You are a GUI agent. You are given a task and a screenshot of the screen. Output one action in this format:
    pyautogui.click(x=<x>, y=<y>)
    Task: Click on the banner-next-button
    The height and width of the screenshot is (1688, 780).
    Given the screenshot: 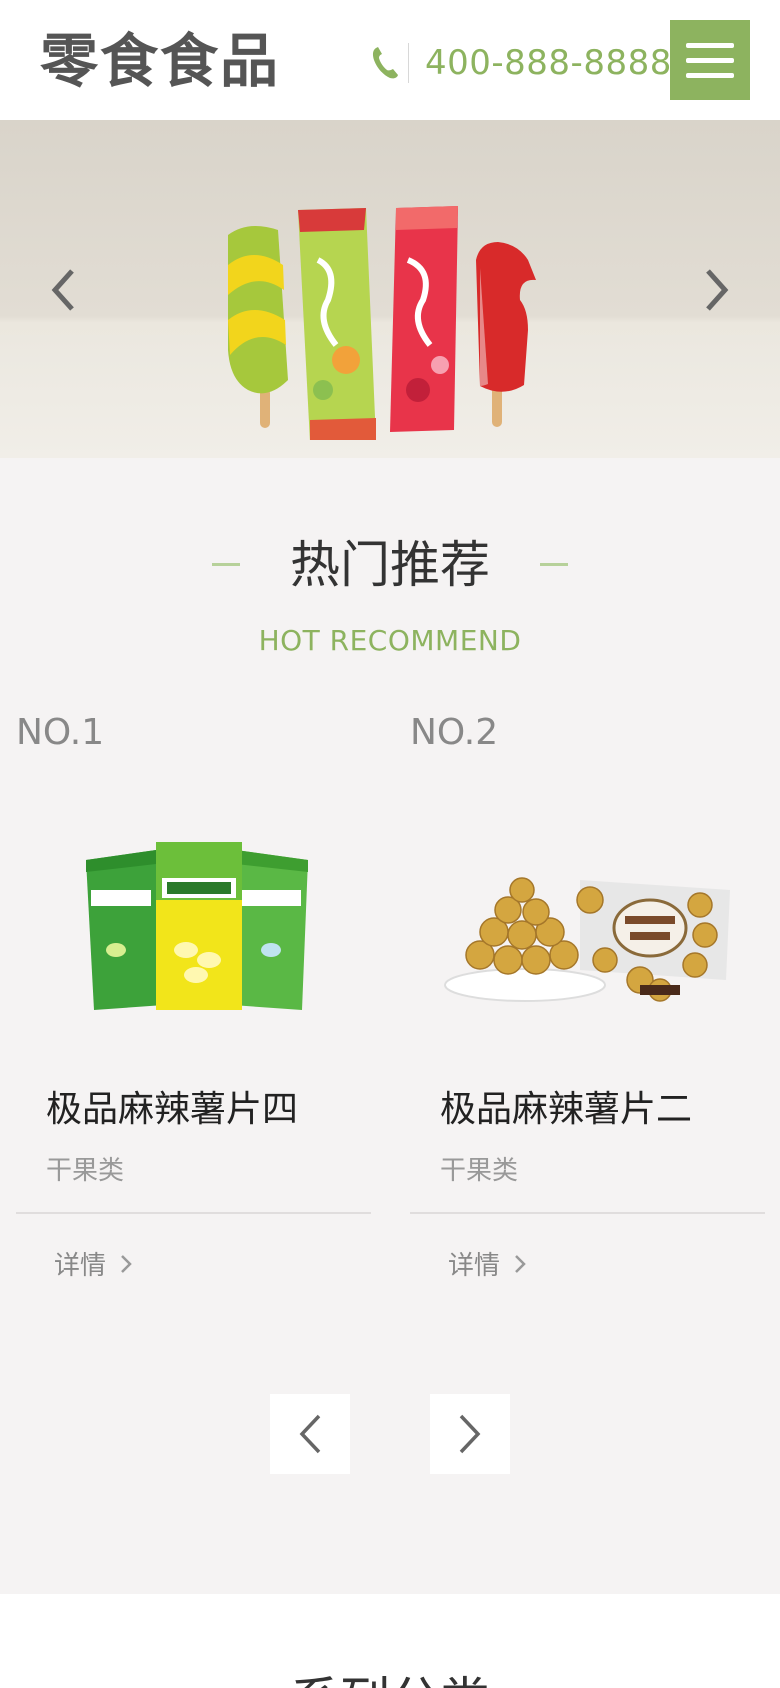 What is the action you would take?
    pyautogui.click(x=717, y=290)
    